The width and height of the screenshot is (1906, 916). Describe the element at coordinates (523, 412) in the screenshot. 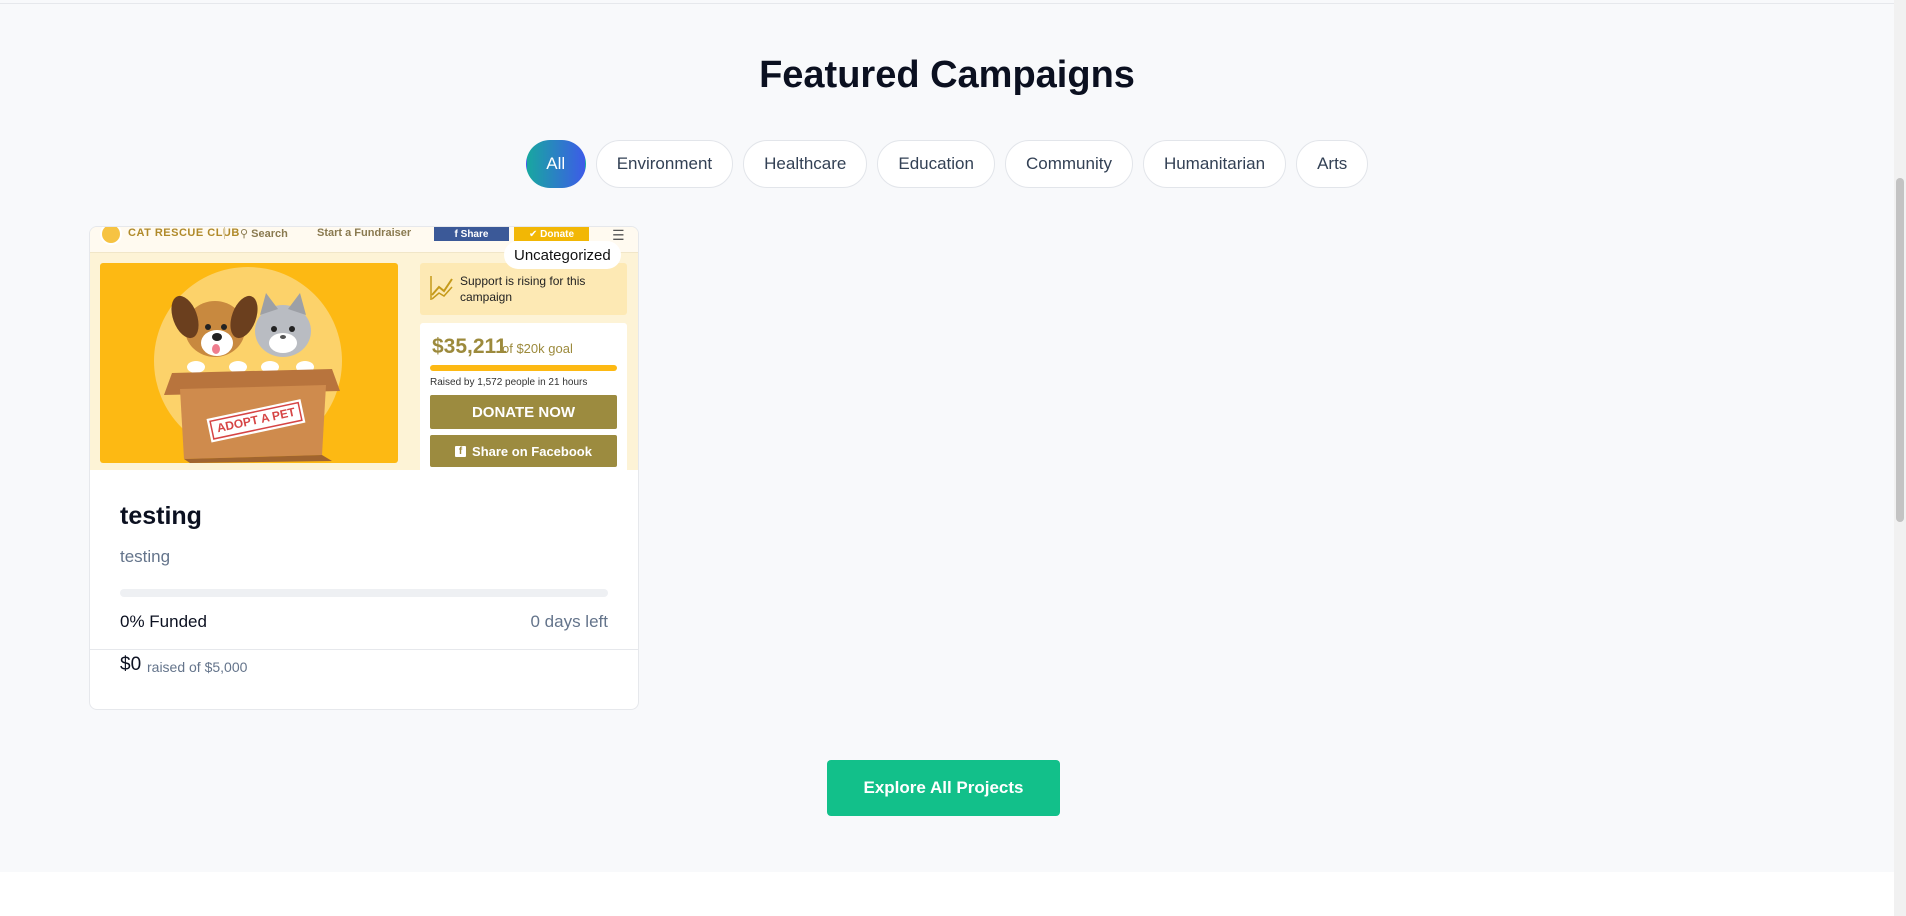

I see `thumbnail-donate-now: DONATE NOW` at that location.